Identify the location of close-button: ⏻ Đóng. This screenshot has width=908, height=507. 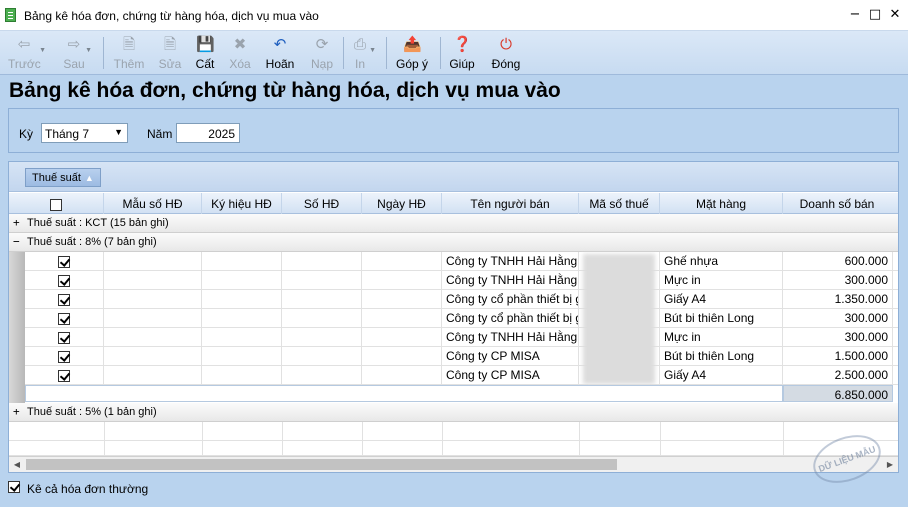
(506, 53).